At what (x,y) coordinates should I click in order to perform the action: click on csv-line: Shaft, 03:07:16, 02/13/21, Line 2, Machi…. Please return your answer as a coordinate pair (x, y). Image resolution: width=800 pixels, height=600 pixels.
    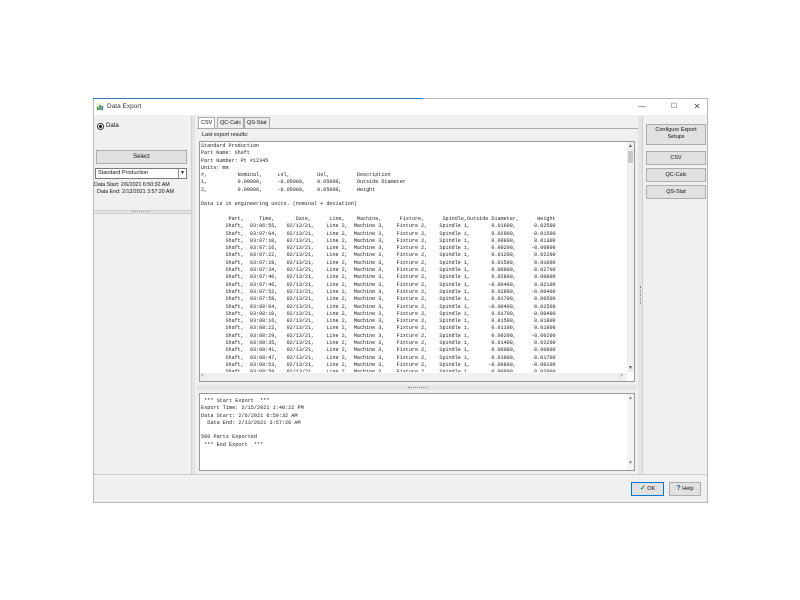
    Looking at the image, I should click on (378, 248).